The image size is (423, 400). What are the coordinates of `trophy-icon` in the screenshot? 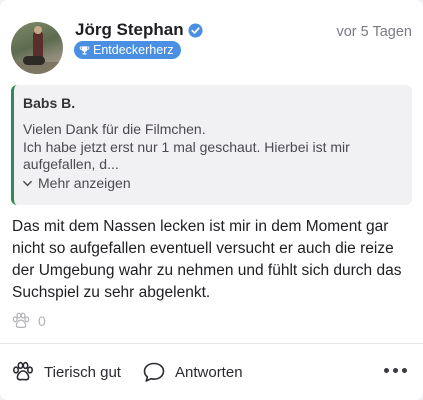 It's located at (84, 50).